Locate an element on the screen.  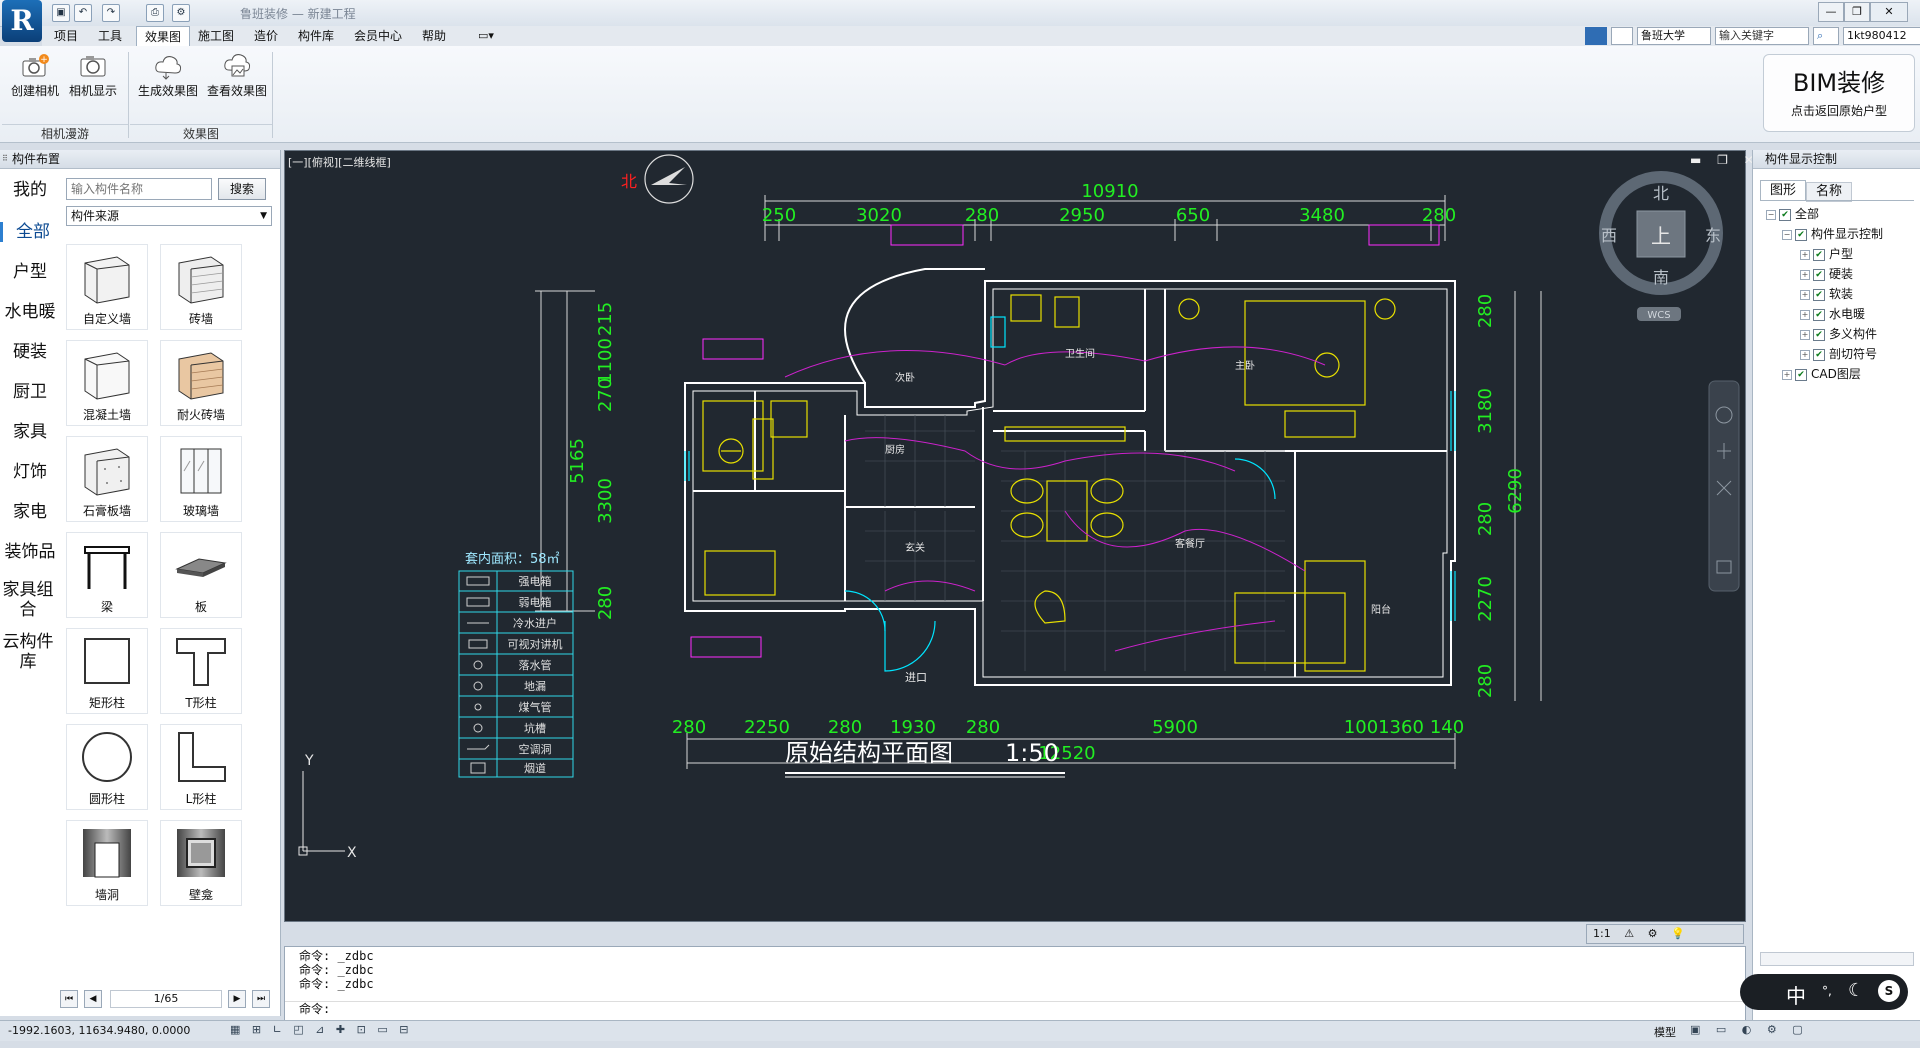
tile-t-column: T形柱 is located at coordinates (201, 671).